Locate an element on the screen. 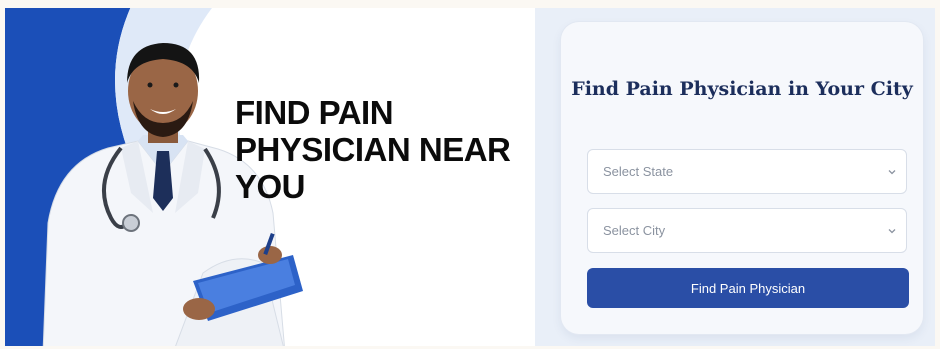 The width and height of the screenshot is (940, 349). hero-headline-line-3: YOU is located at coordinates (270, 186).